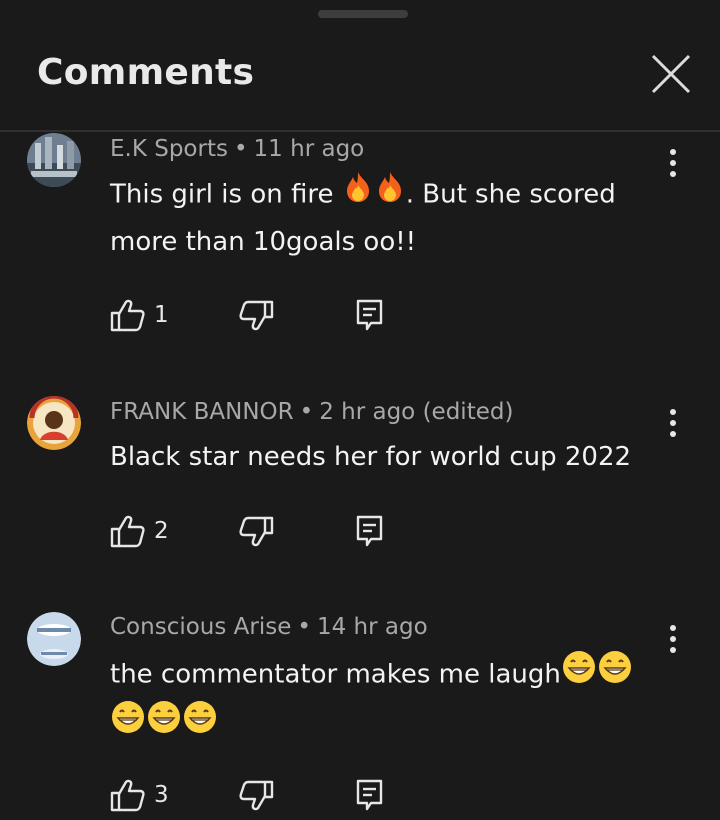  Describe the element at coordinates (146, 72) in the screenshot. I see `panel-title: Comments` at that location.